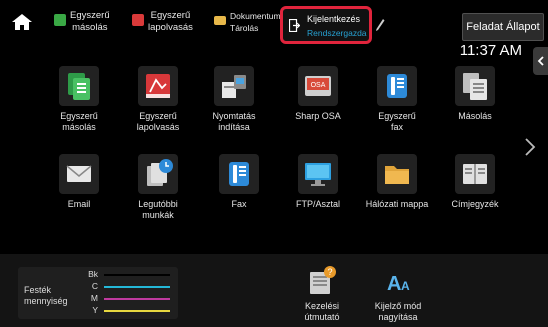 This screenshot has width=548, height=327. I want to click on logout-icon, so click(294, 25).